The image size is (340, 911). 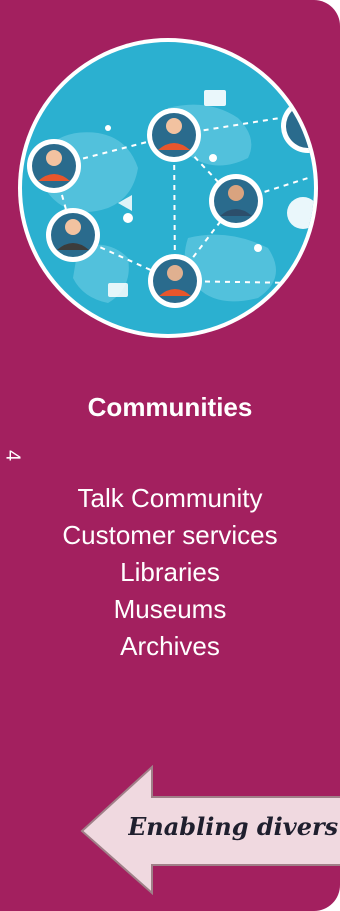 What do you see at coordinates (233, 826) in the screenshot?
I see `arrow-caption: Enabling divers` at bounding box center [233, 826].